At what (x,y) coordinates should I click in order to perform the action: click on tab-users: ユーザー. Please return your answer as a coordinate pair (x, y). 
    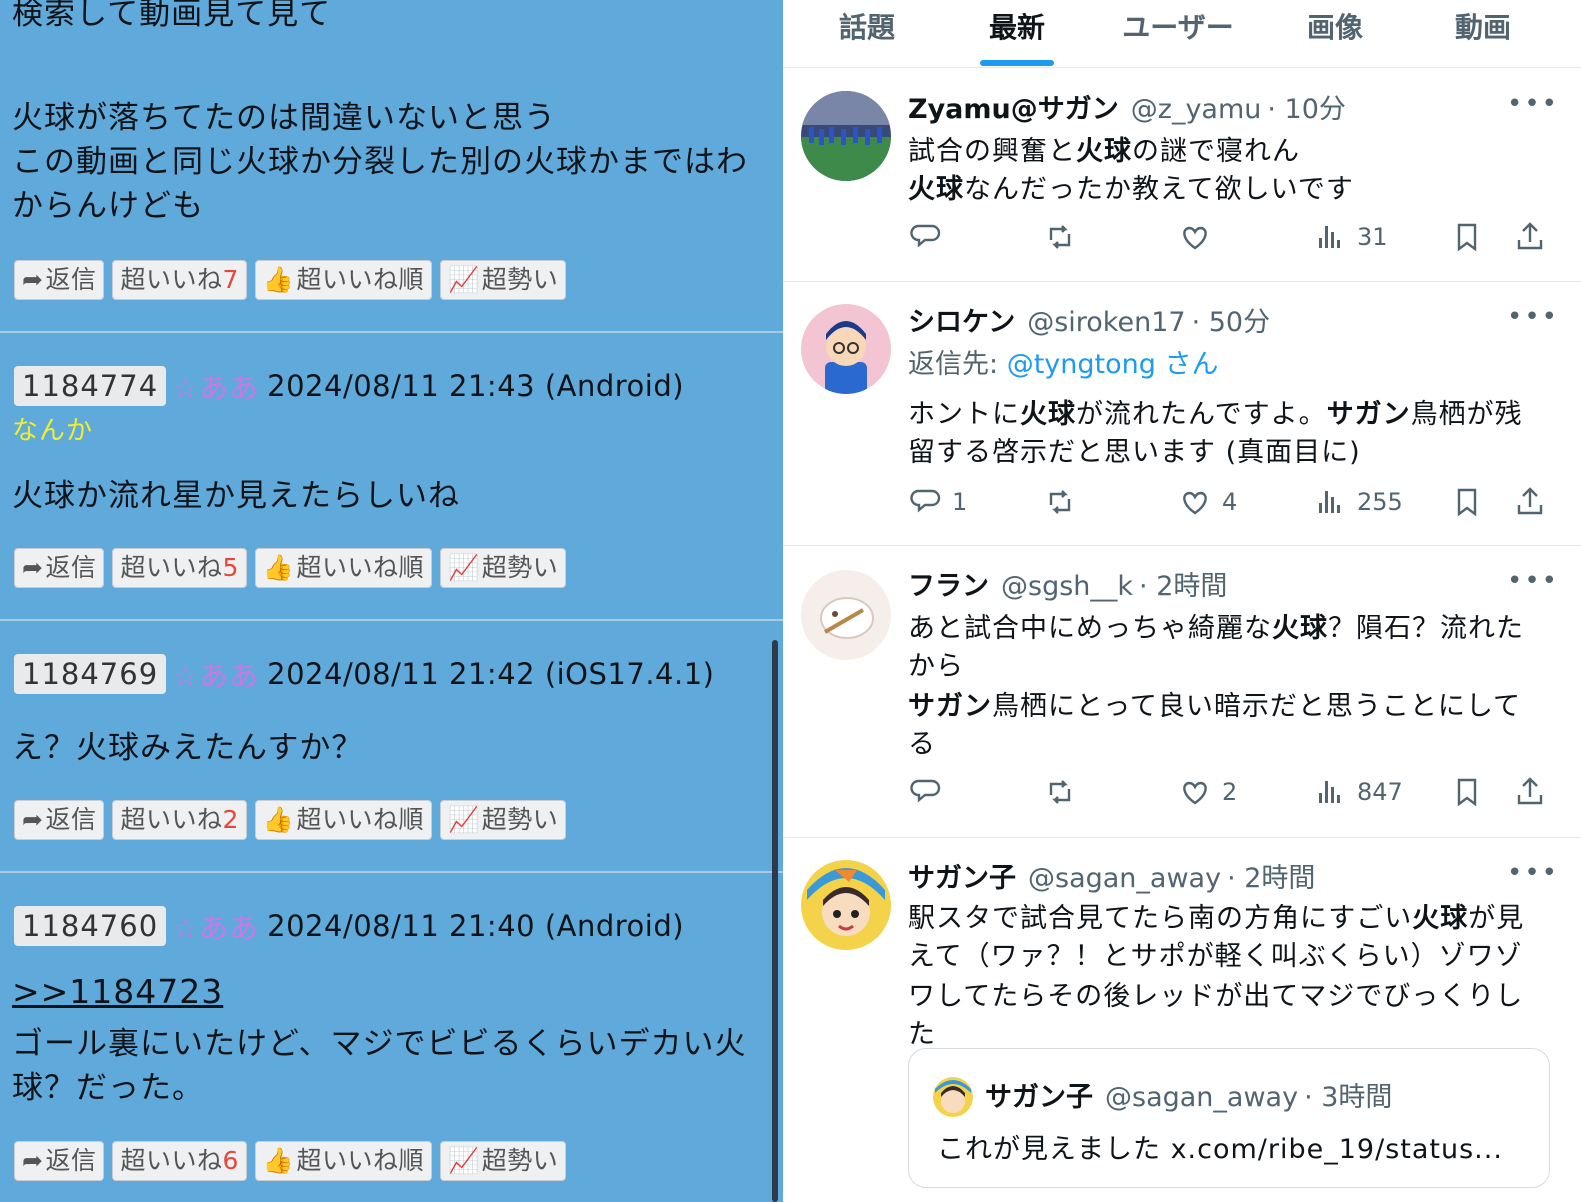
    Looking at the image, I should click on (1178, 26).